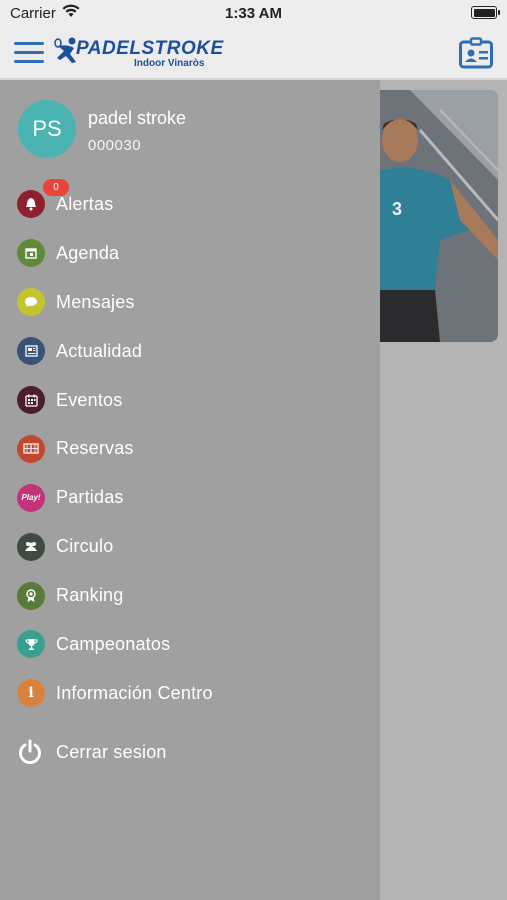  I want to click on menu-label: Reservas, so click(95, 448).